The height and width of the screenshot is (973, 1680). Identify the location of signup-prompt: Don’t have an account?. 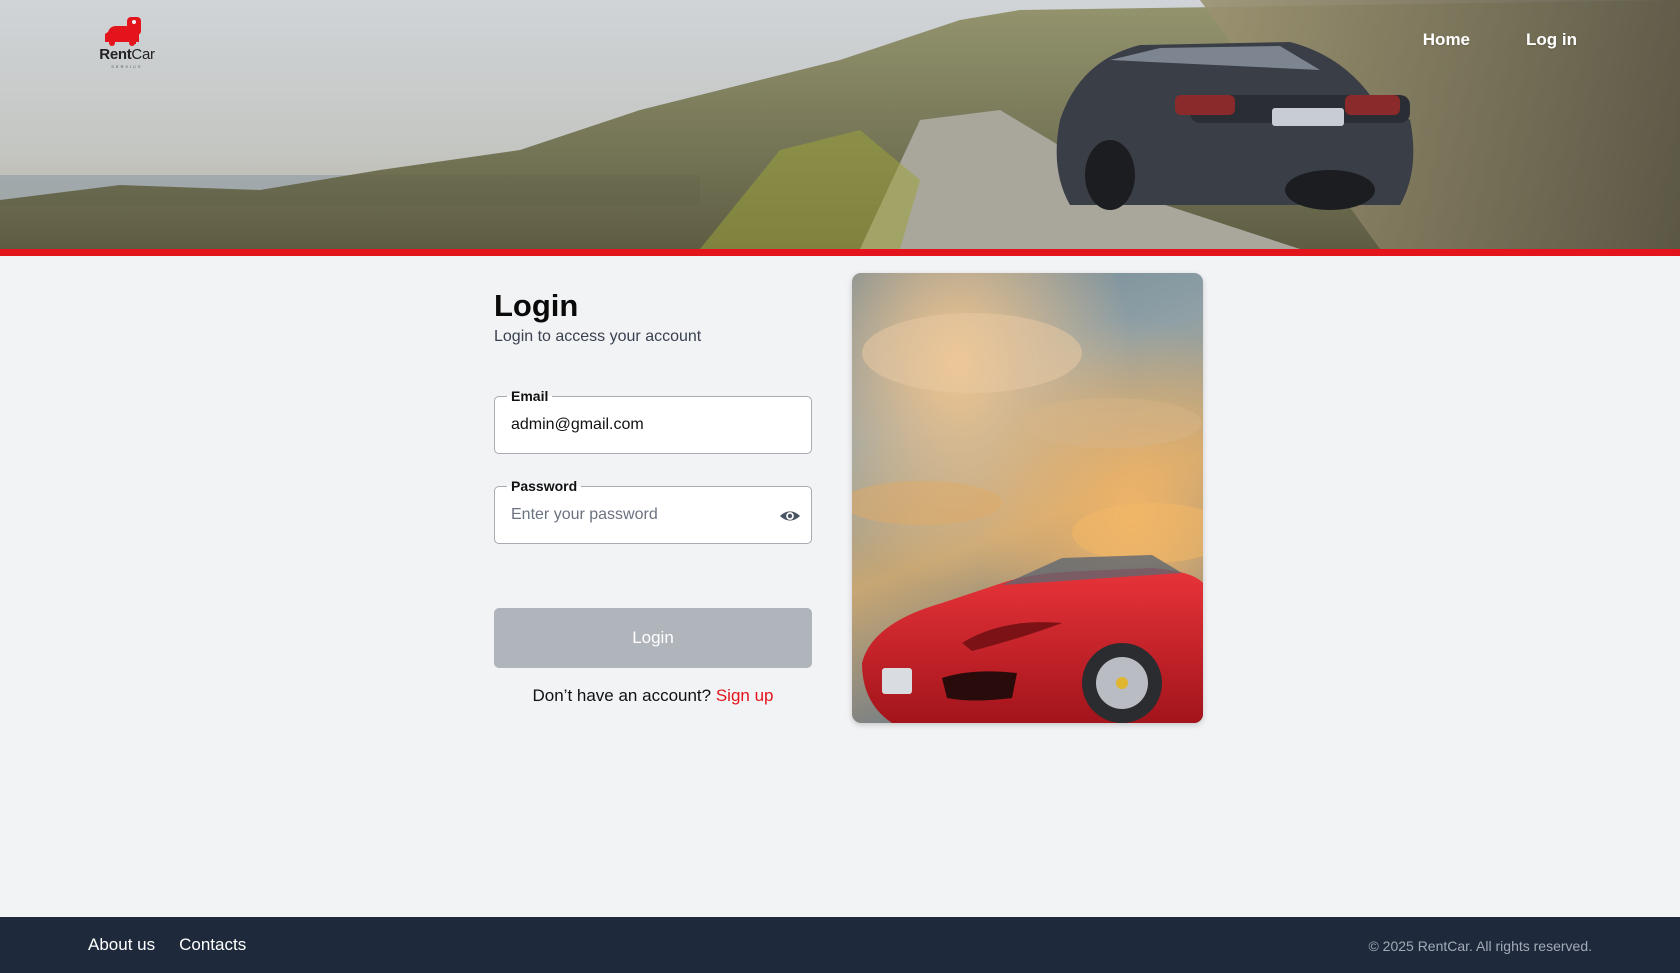
(622, 695).